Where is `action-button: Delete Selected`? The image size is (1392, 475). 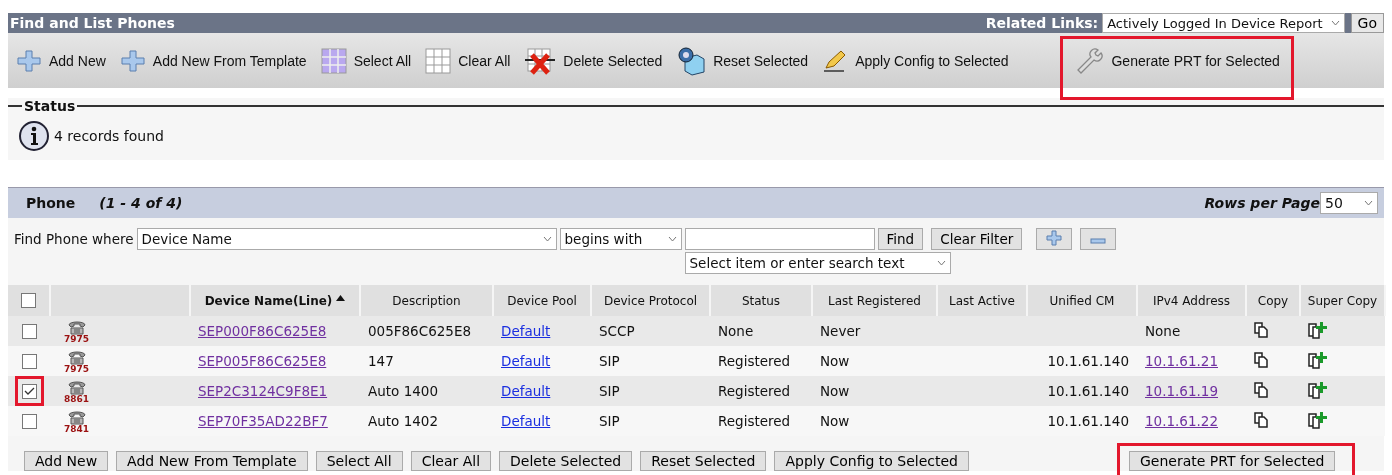
action-button: Delete Selected is located at coordinates (566, 461).